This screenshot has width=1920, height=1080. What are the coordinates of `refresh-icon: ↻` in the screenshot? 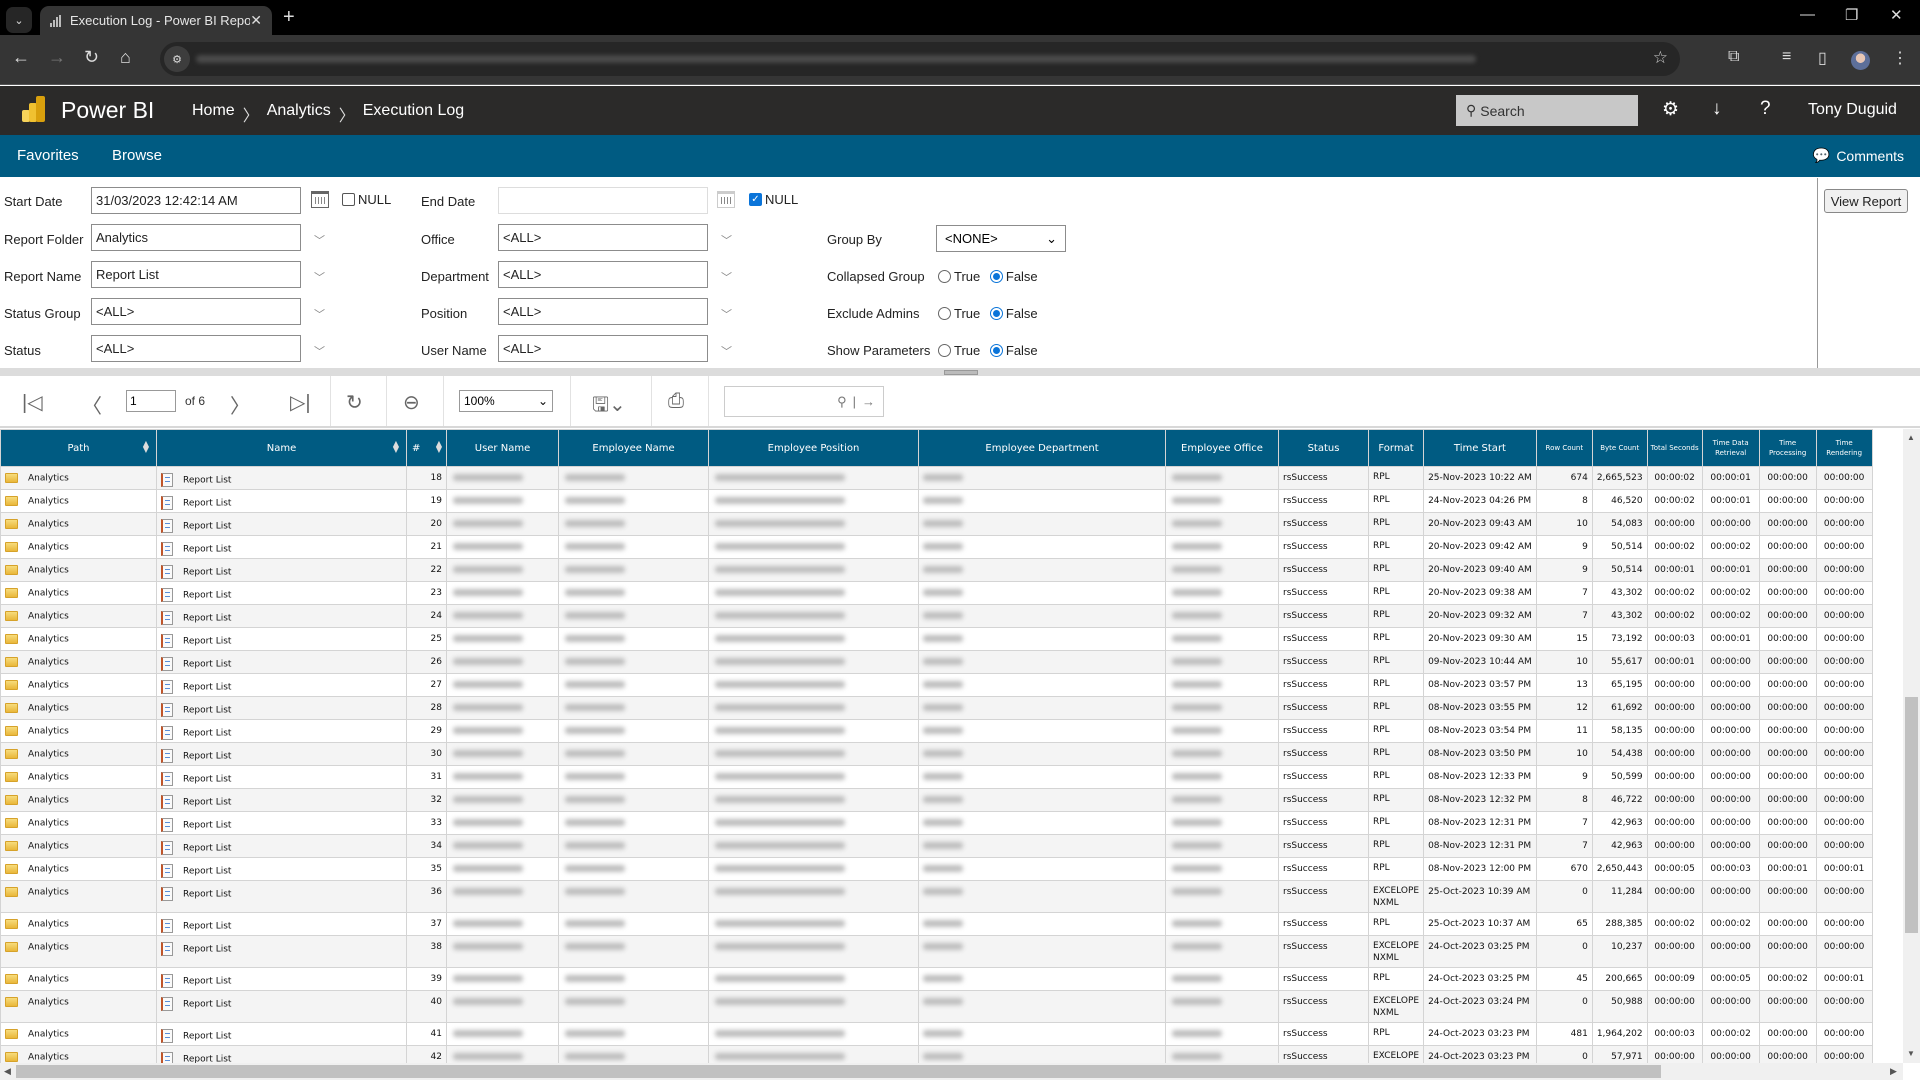 It's located at (354, 402).